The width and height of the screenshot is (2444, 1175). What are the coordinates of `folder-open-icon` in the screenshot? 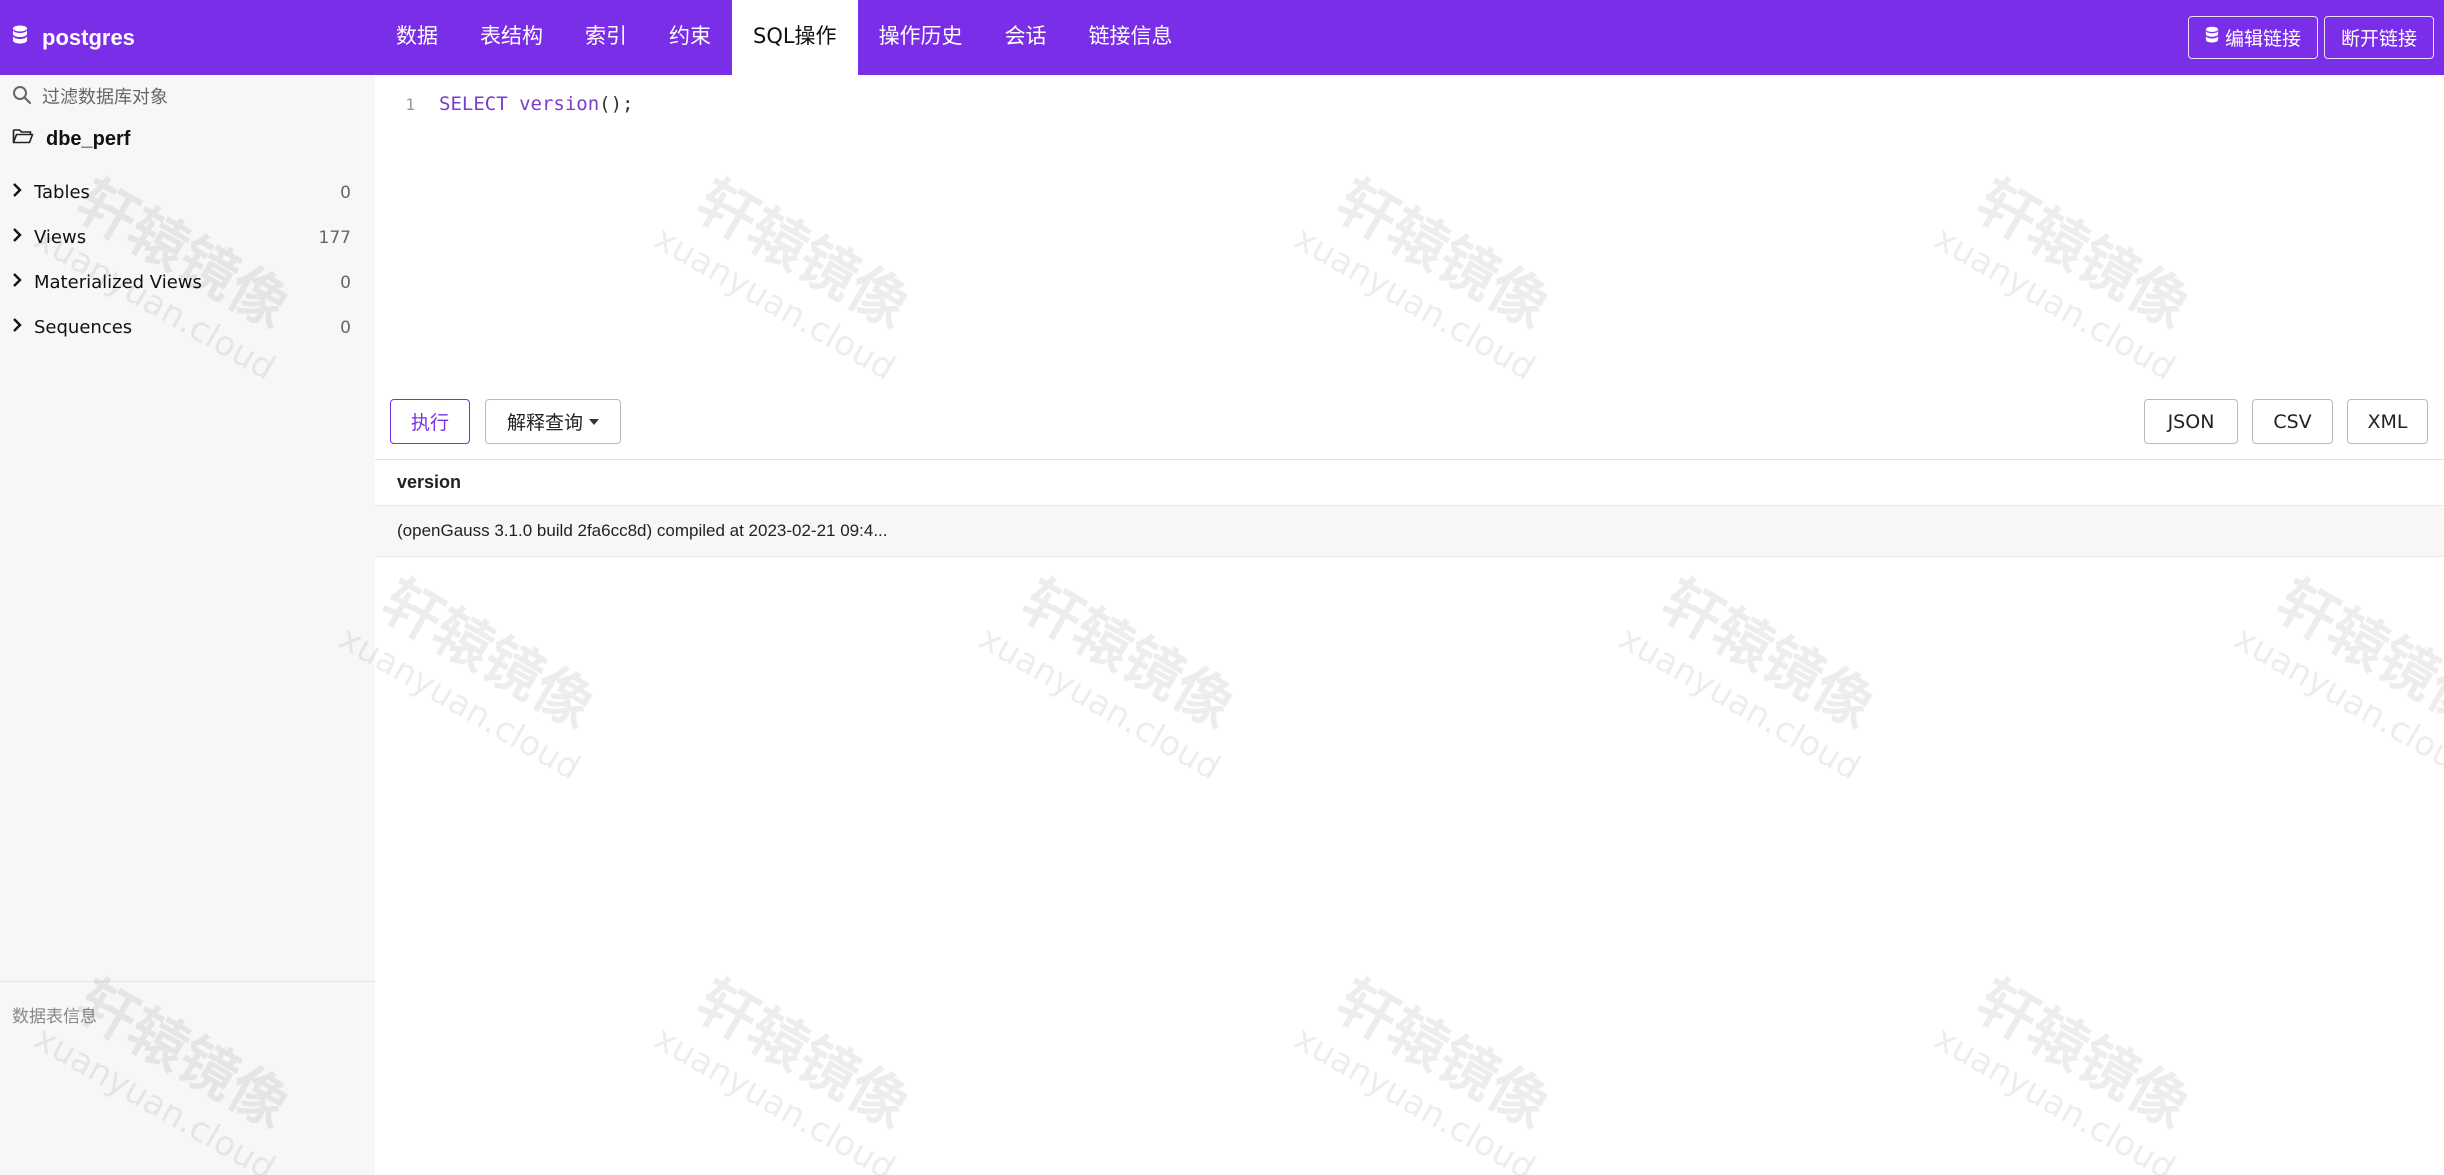 It's located at (29, 139).